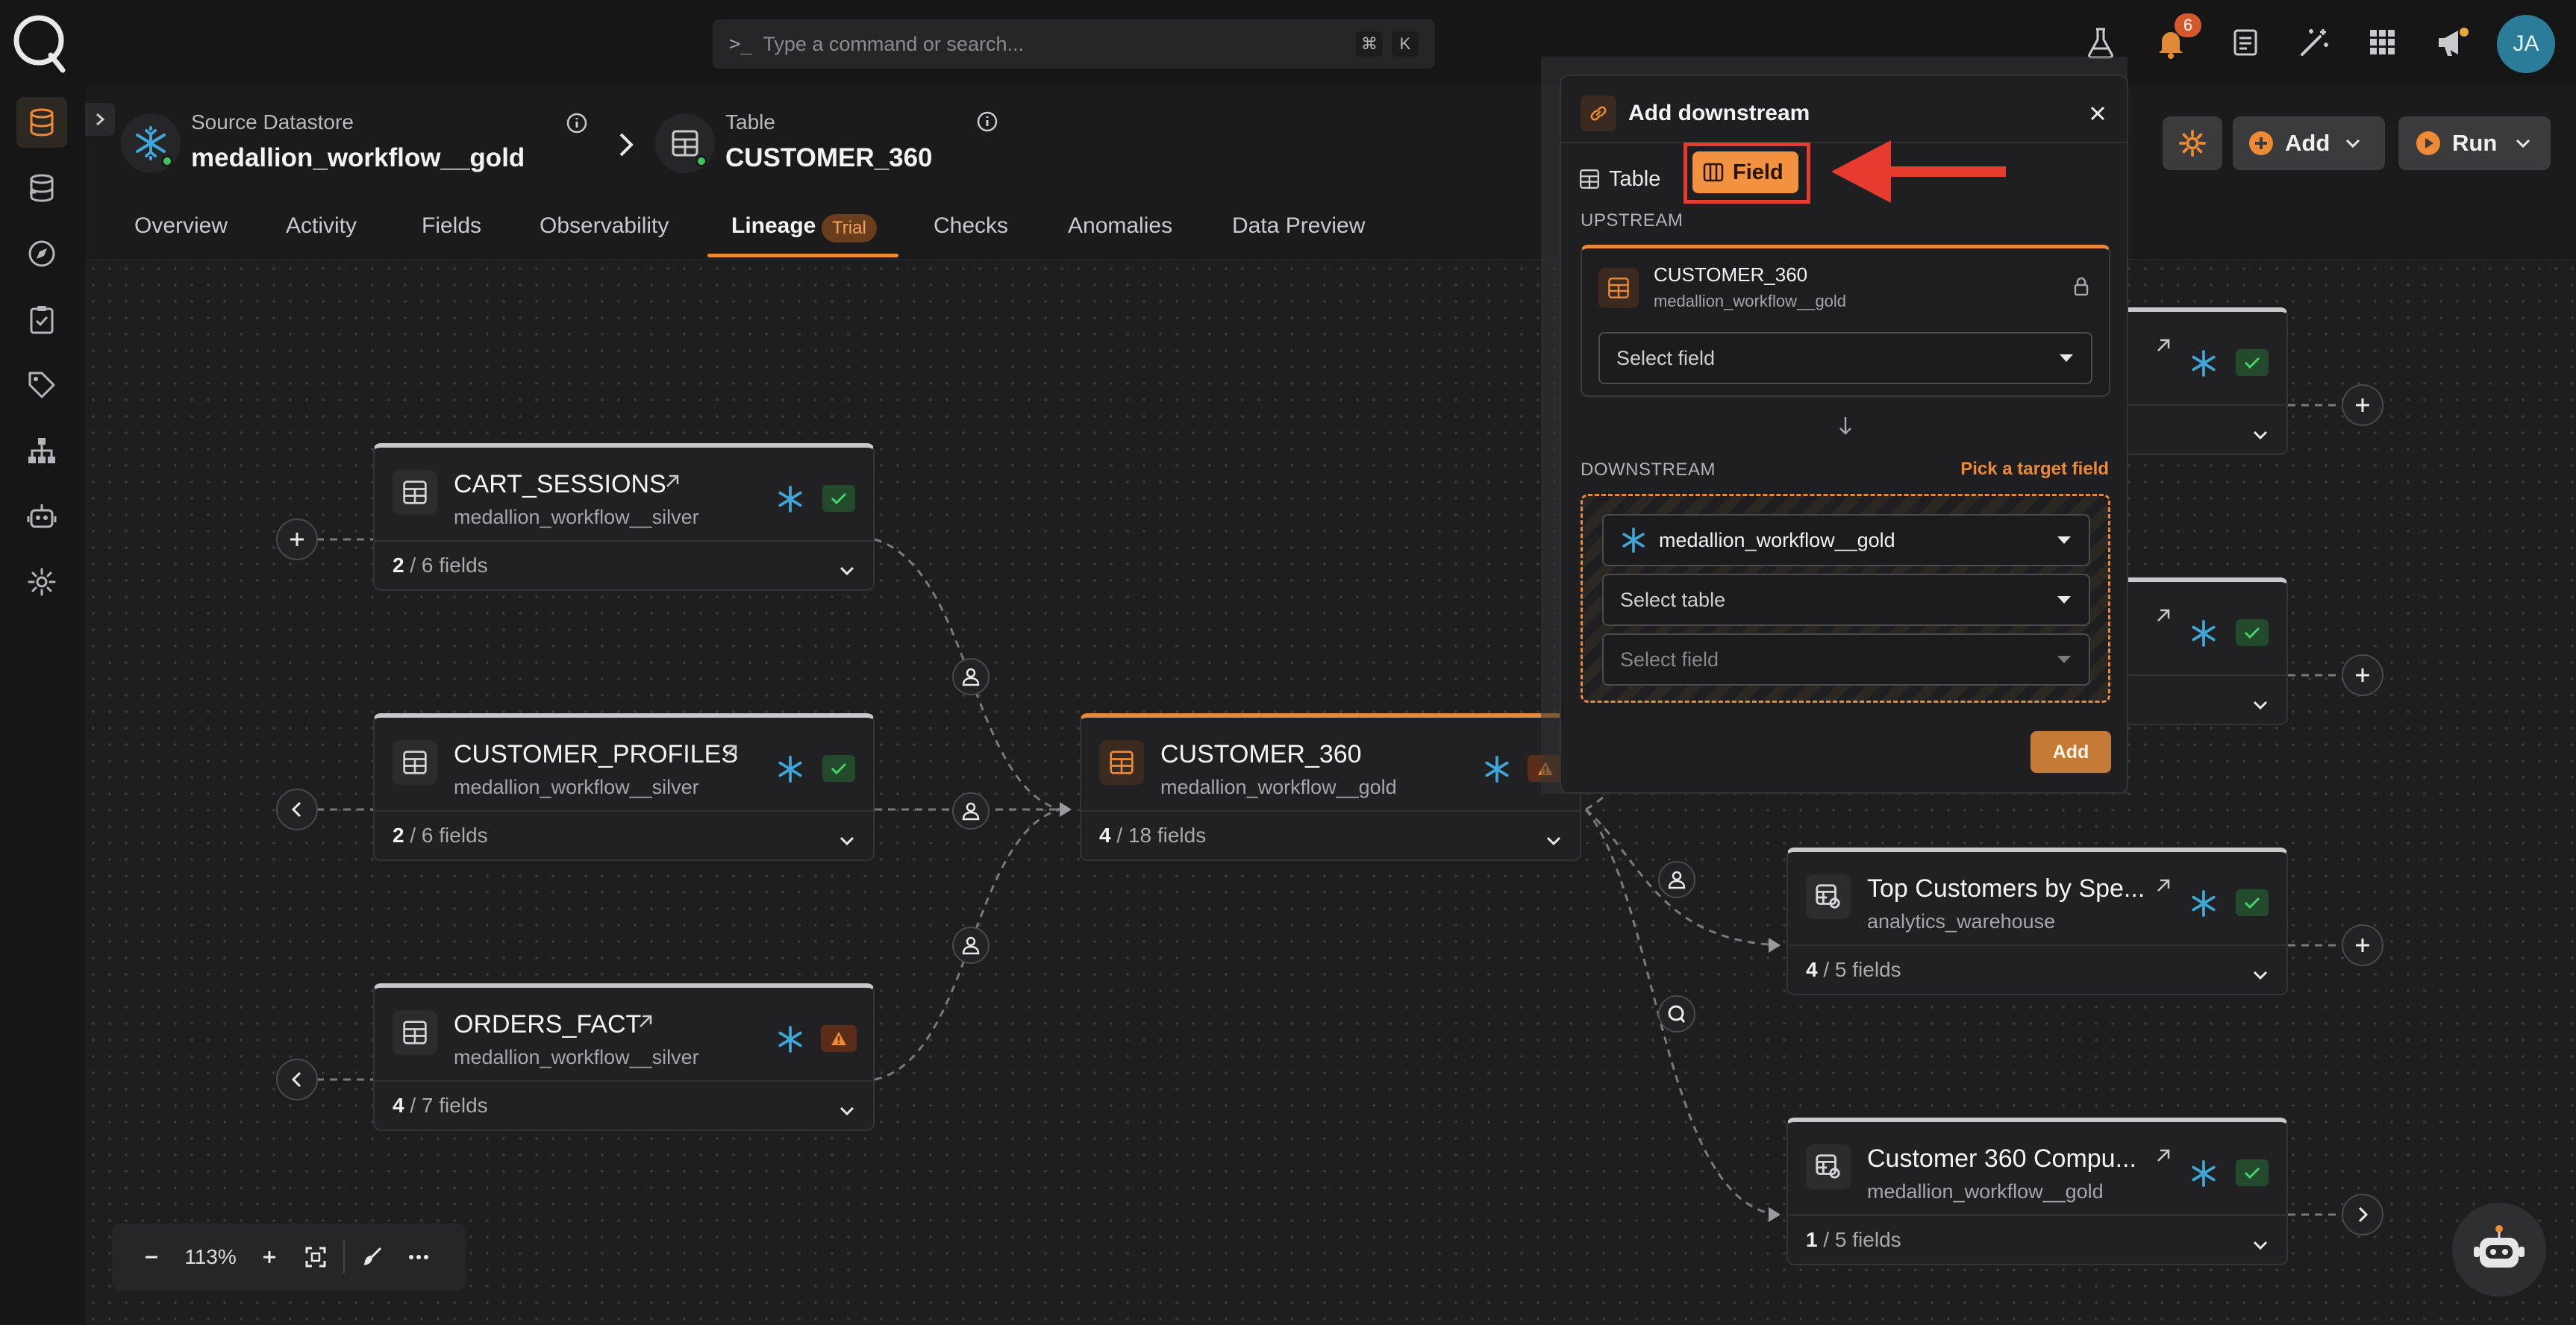  I want to click on mode-tab-table: Table, so click(1619, 179).